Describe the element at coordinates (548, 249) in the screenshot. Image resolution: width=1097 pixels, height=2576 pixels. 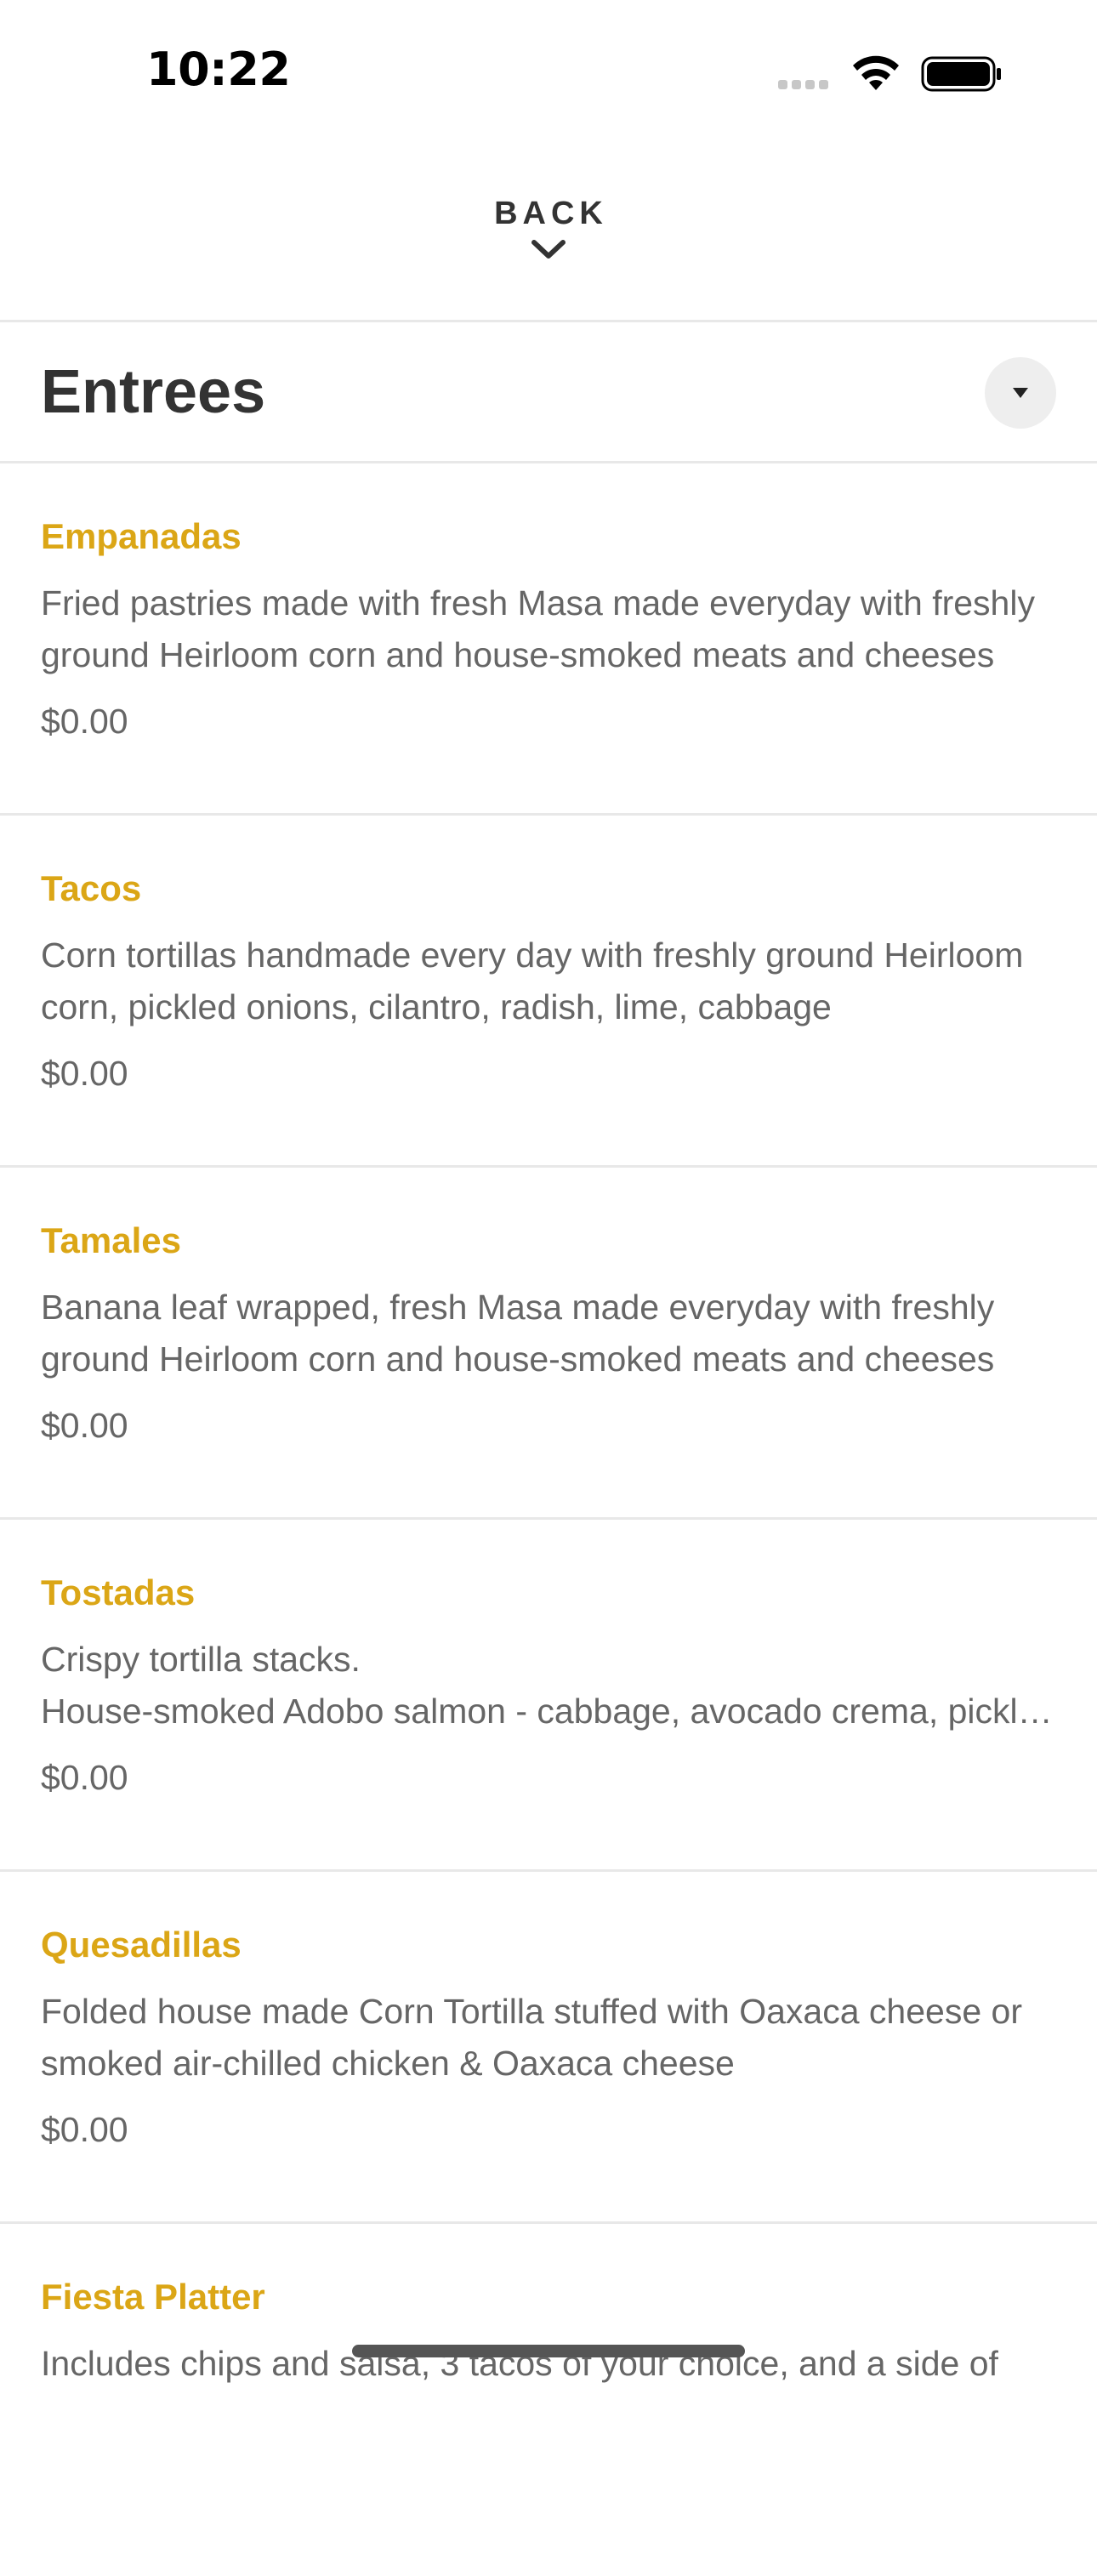
I see `chevron-down-icon` at that location.